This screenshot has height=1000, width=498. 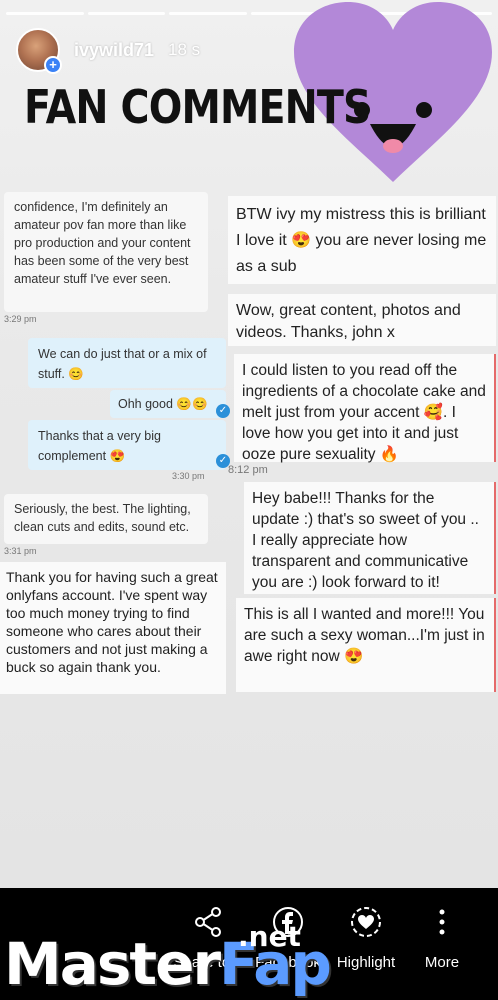 What do you see at coordinates (198, 107) in the screenshot?
I see `page-title: FAN COMMENTS` at bounding box center [198, 107].